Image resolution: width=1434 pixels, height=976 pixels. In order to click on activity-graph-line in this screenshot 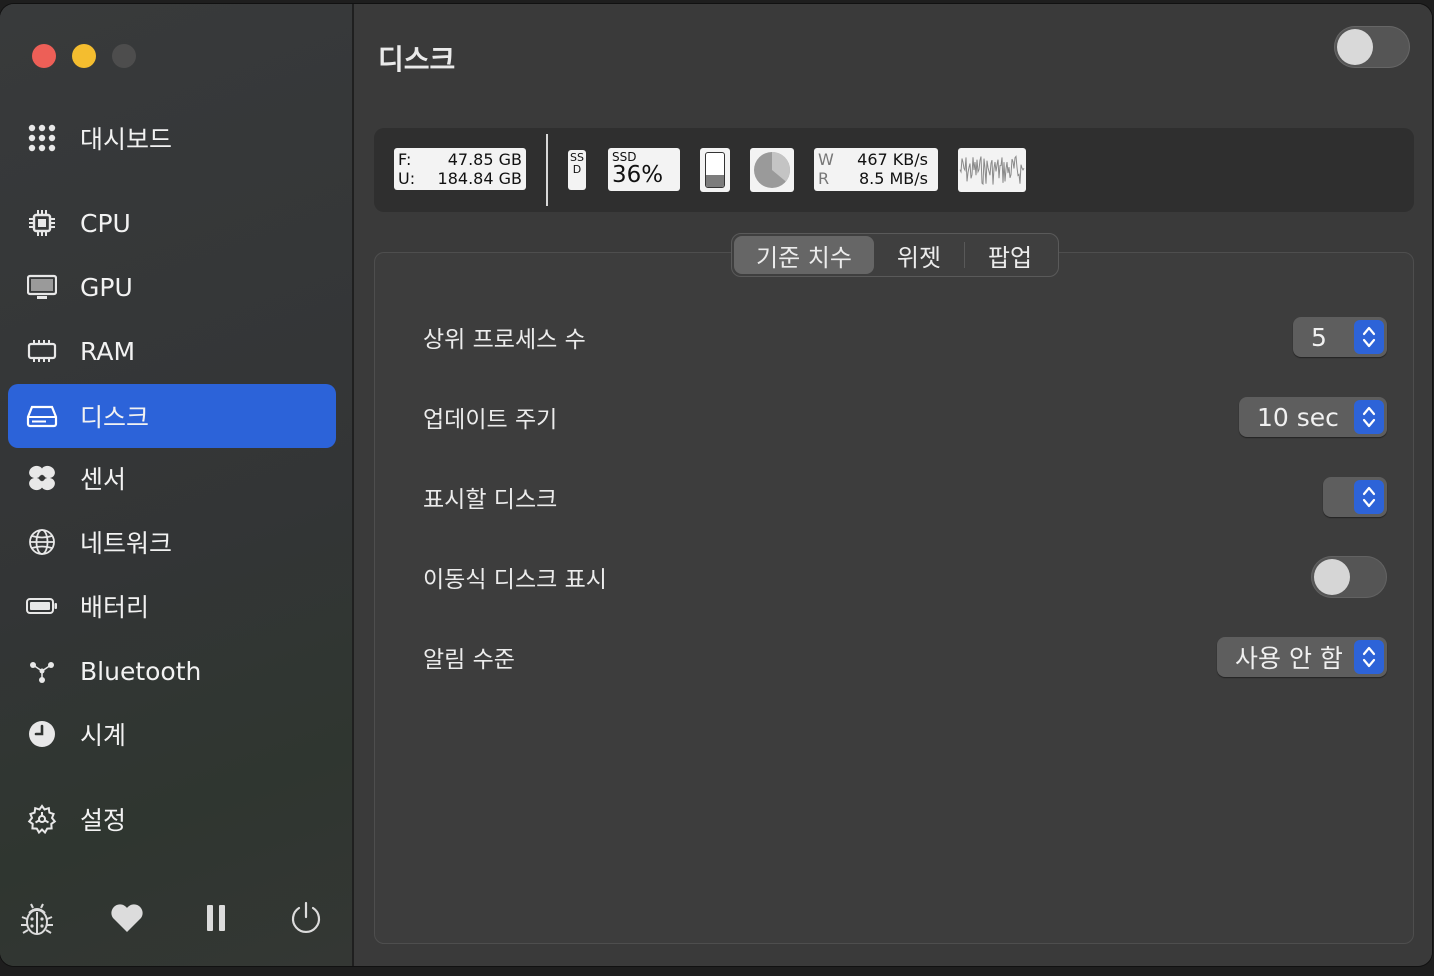, I will do `click(992, 170)`.